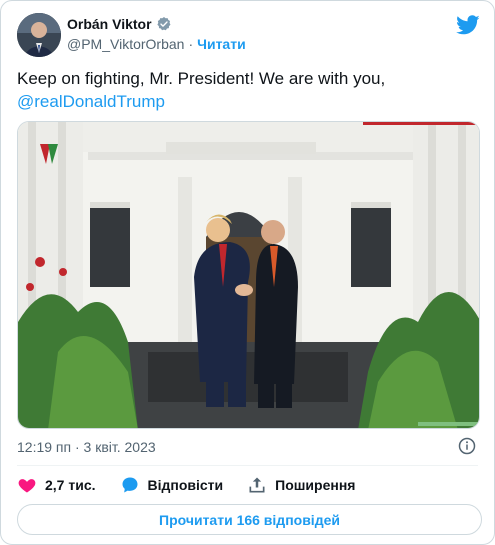  I want to click on like-count: 2,7 тис., so click(70, 485).